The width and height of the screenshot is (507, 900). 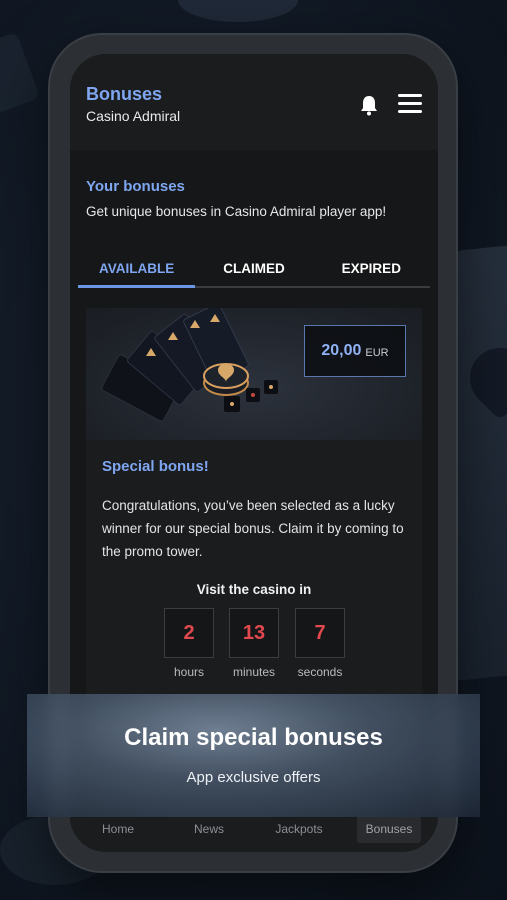 What do you see at coordinates (389, 829) in the screenshot?
I see `nav-bonuses: Bonuses` at bounding box center [389, 829].